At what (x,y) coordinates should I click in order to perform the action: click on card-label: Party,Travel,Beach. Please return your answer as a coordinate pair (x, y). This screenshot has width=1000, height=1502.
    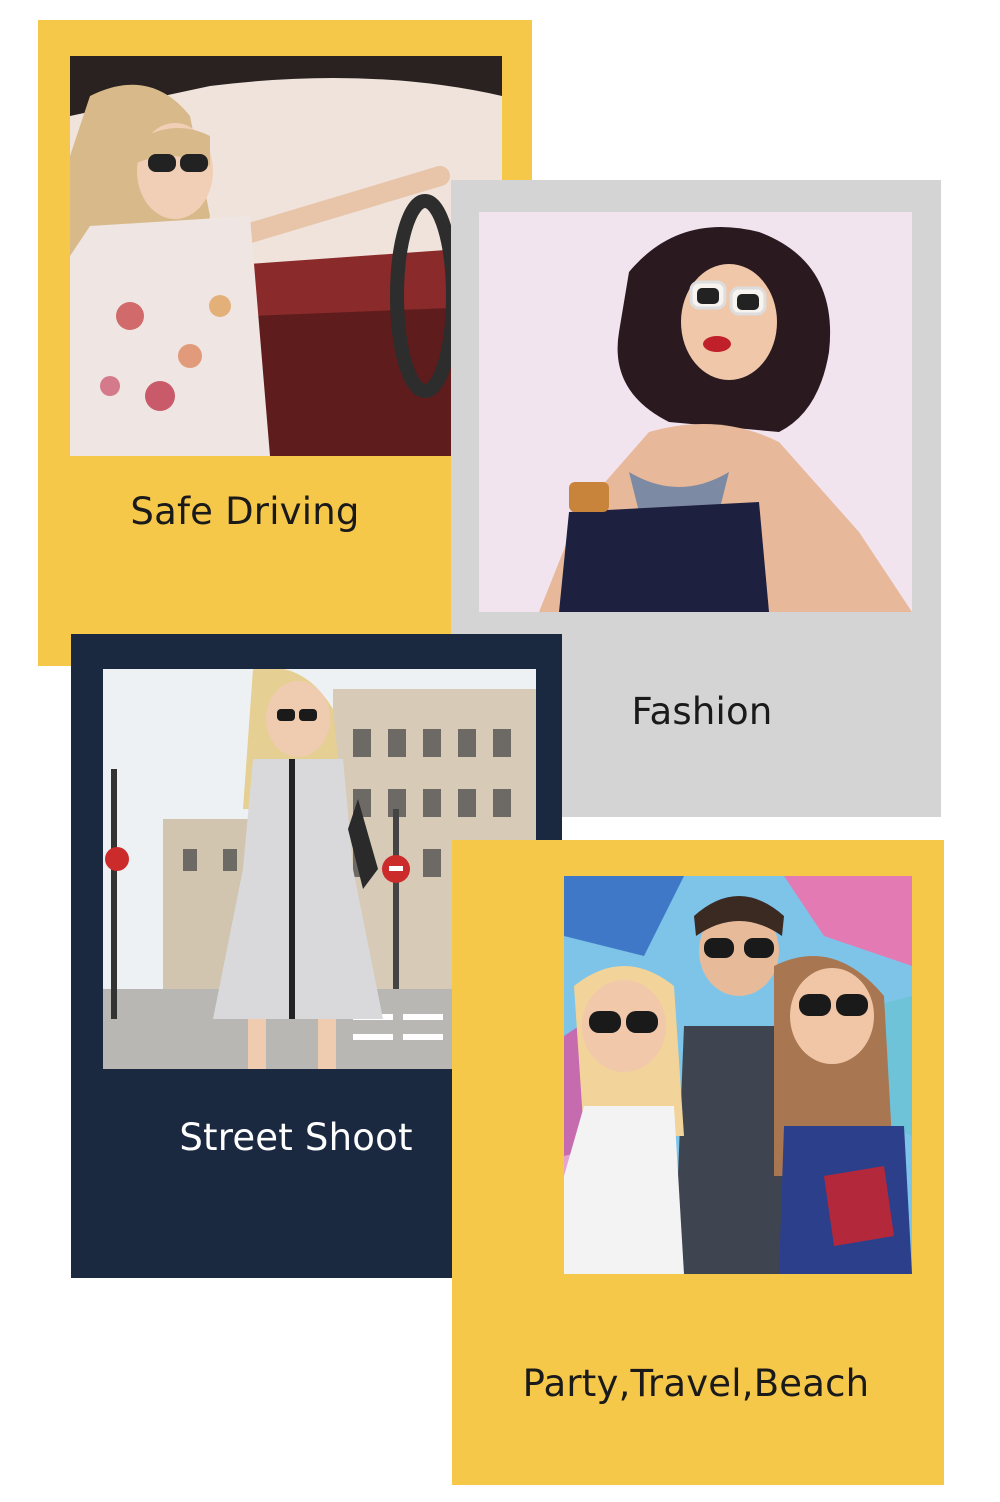
    Looking at the image, I should click on (696, 1383).